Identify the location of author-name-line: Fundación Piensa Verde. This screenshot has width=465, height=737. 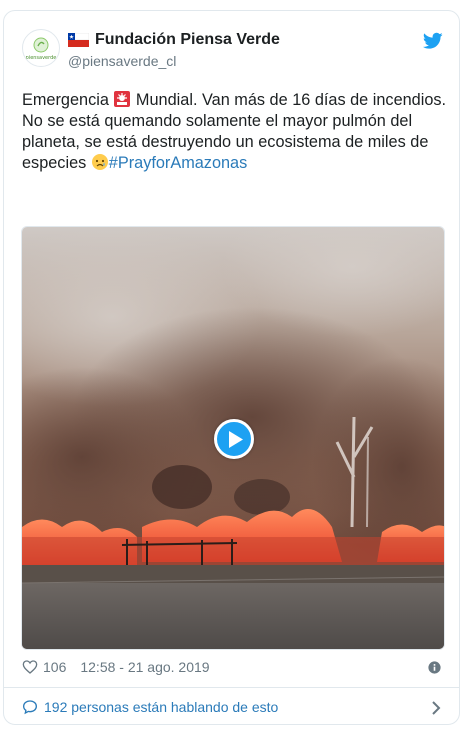
(174, 40).